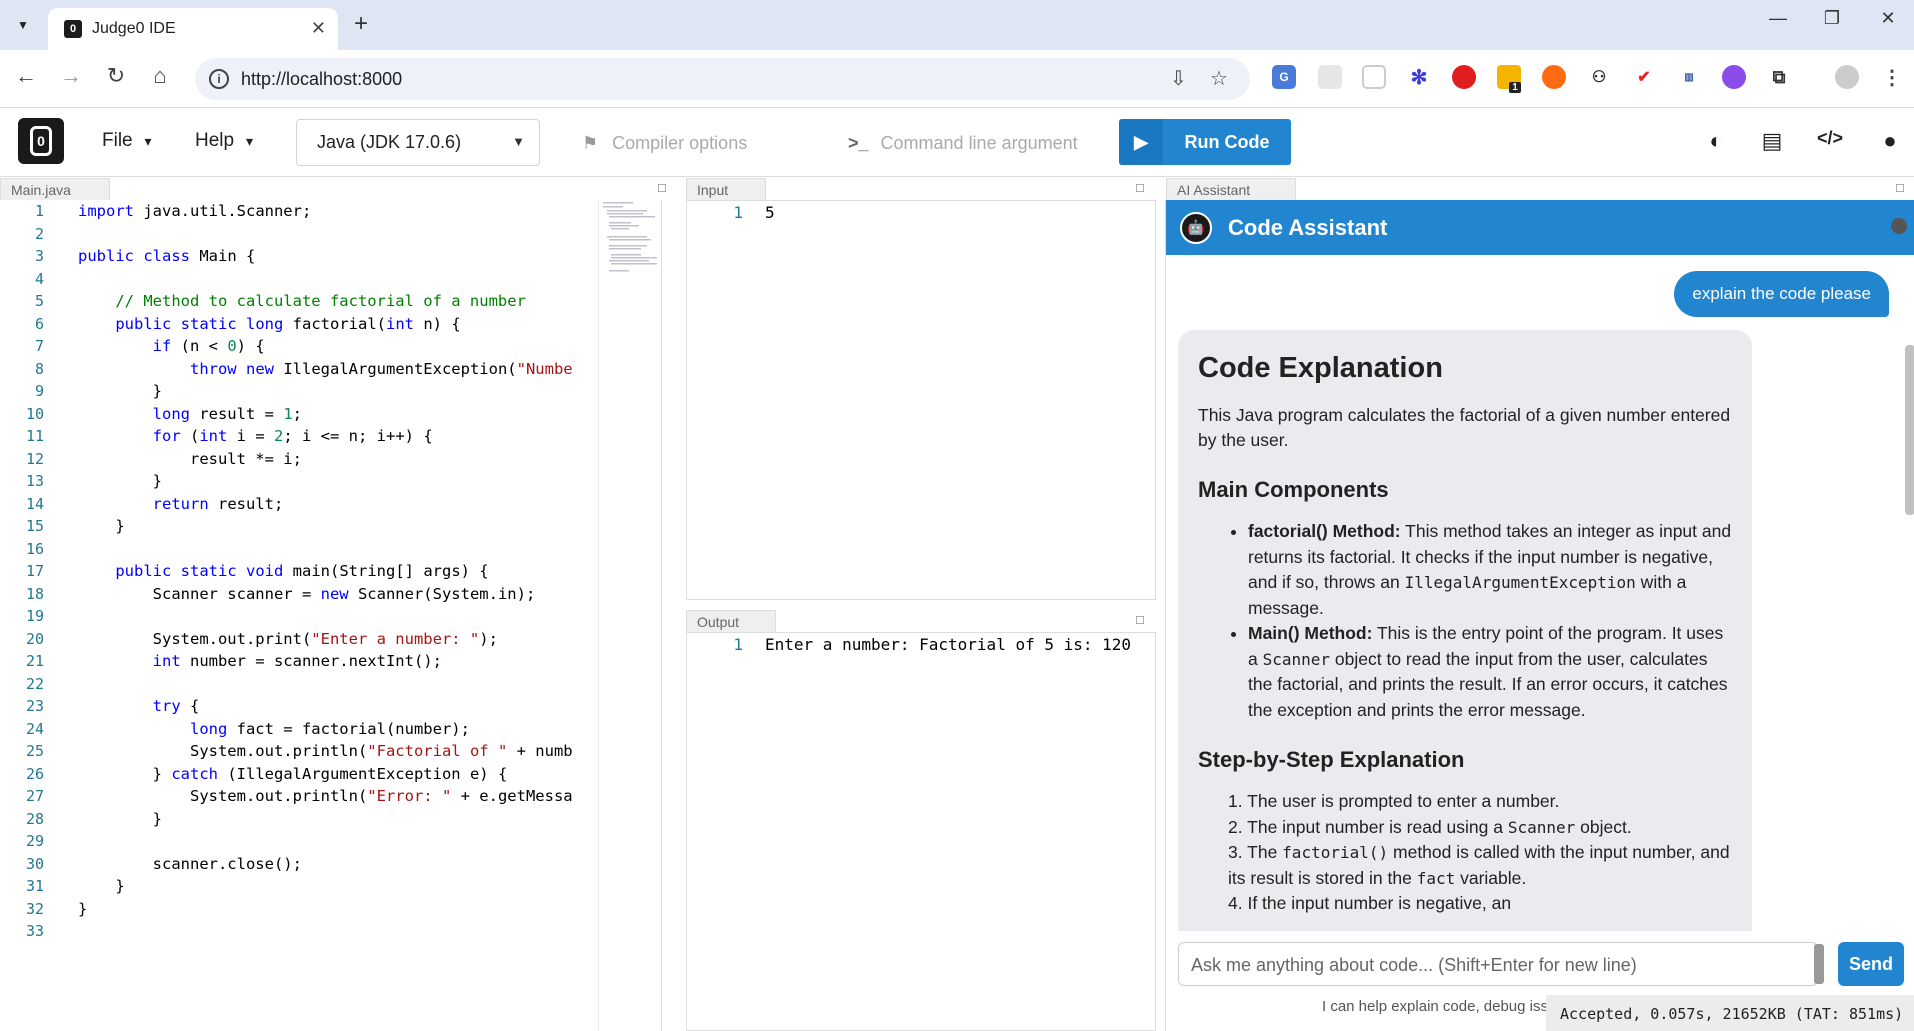  Describe the element at coordinates (1419, 77) in the screenshot. I see `extension-icon: ✻` at that location.